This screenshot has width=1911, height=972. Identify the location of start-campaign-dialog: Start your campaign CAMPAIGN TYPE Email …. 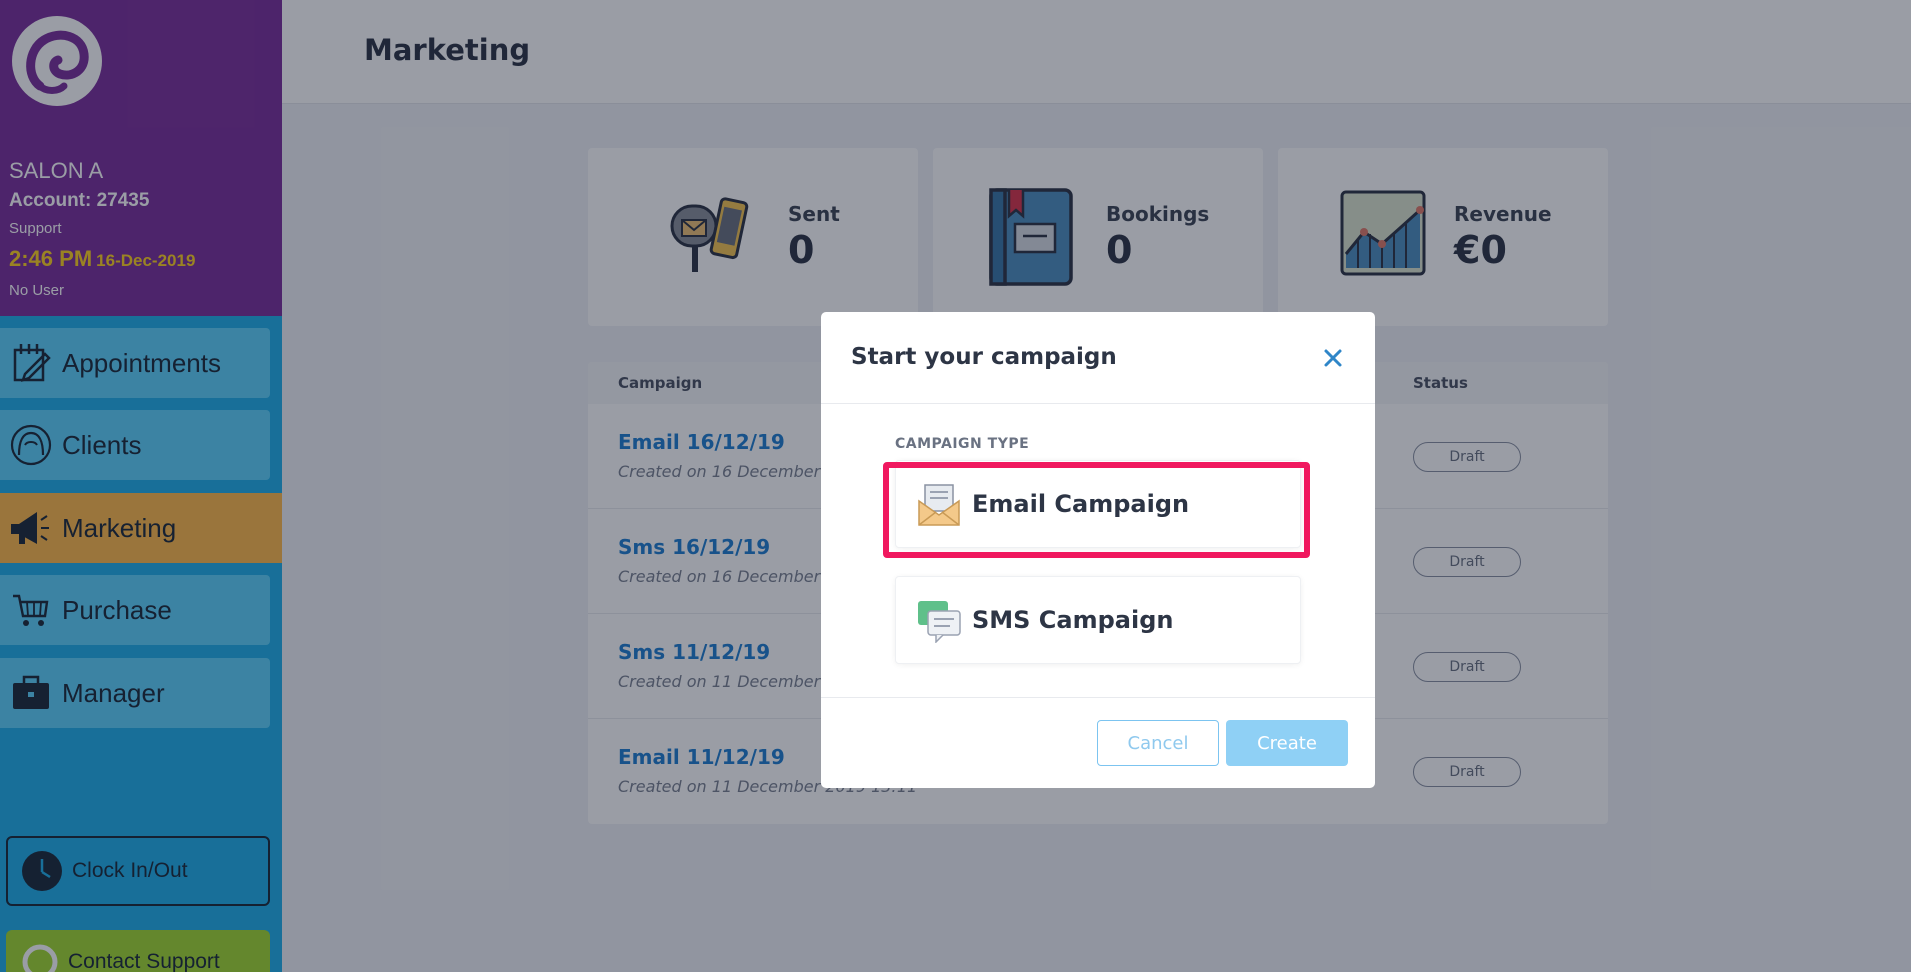
(1098, 550).